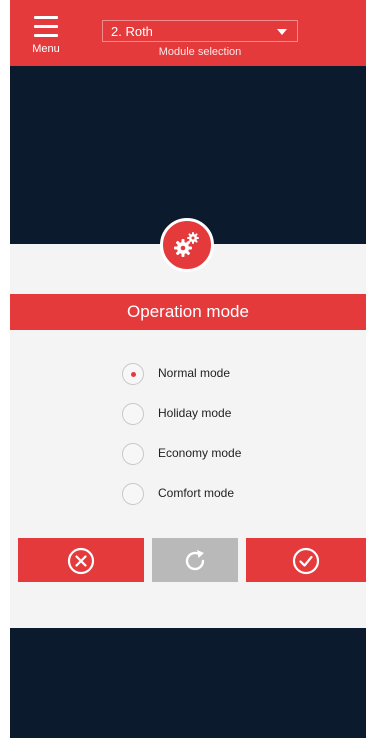 This screenshot has height=738, width=366. Describe the element at coordinates (187, 245) in the screenshot. I see `gears-icon` at that location.